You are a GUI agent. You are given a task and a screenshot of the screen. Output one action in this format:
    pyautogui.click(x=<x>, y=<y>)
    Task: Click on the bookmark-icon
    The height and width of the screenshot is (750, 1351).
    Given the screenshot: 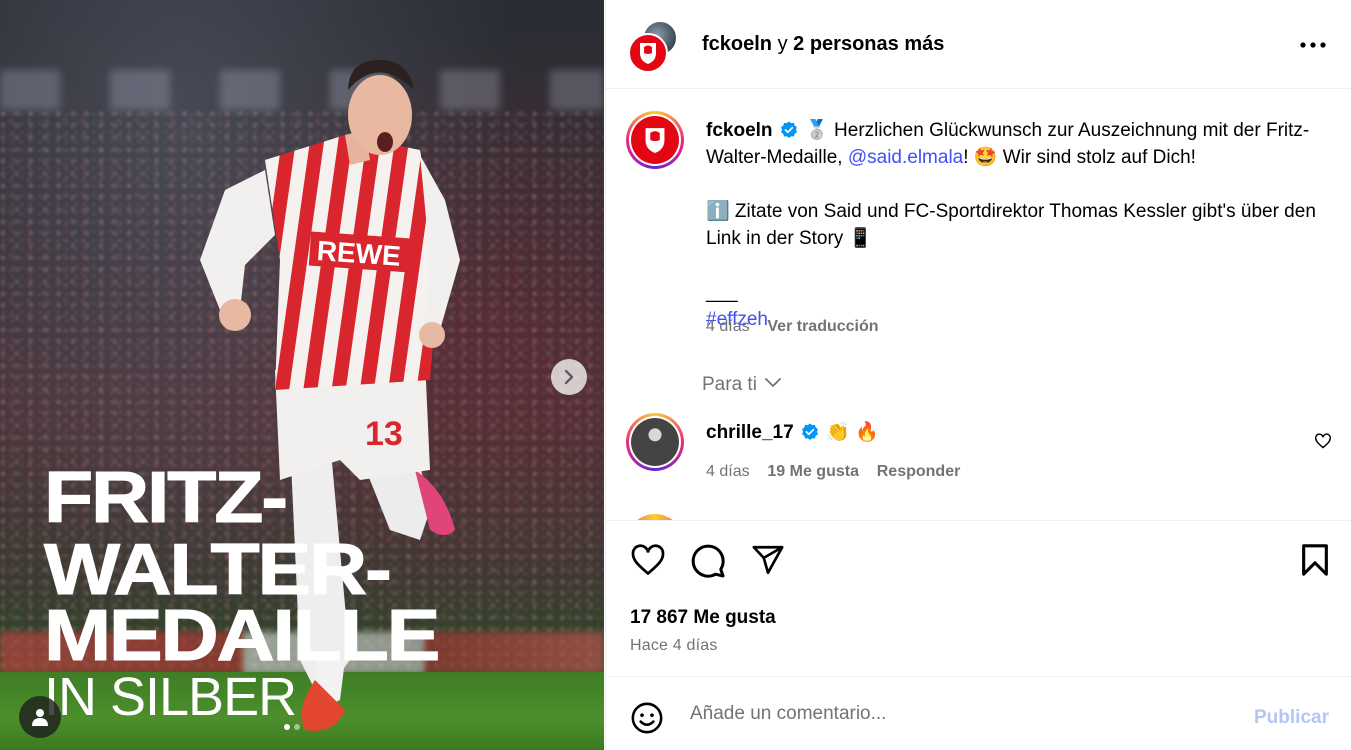 What is the action you would take?
    pyautogui.click(x=1315, y=560)
    